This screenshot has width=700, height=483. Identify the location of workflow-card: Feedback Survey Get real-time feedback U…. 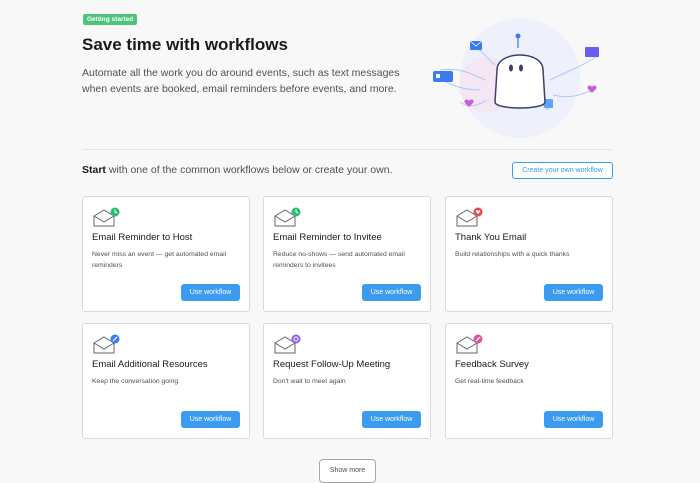
(529, 381).